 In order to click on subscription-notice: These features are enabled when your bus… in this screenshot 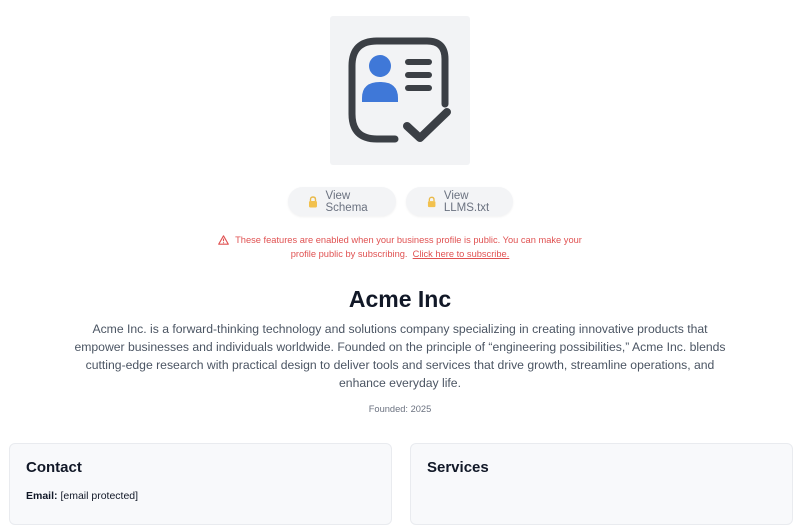, I will do `click(400, 247)`.